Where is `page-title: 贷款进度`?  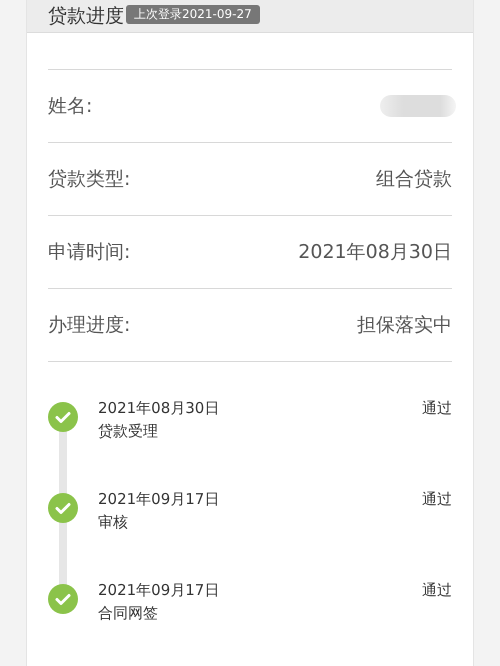
page-title: 贷款进度 is located at coordinates (86, 16).